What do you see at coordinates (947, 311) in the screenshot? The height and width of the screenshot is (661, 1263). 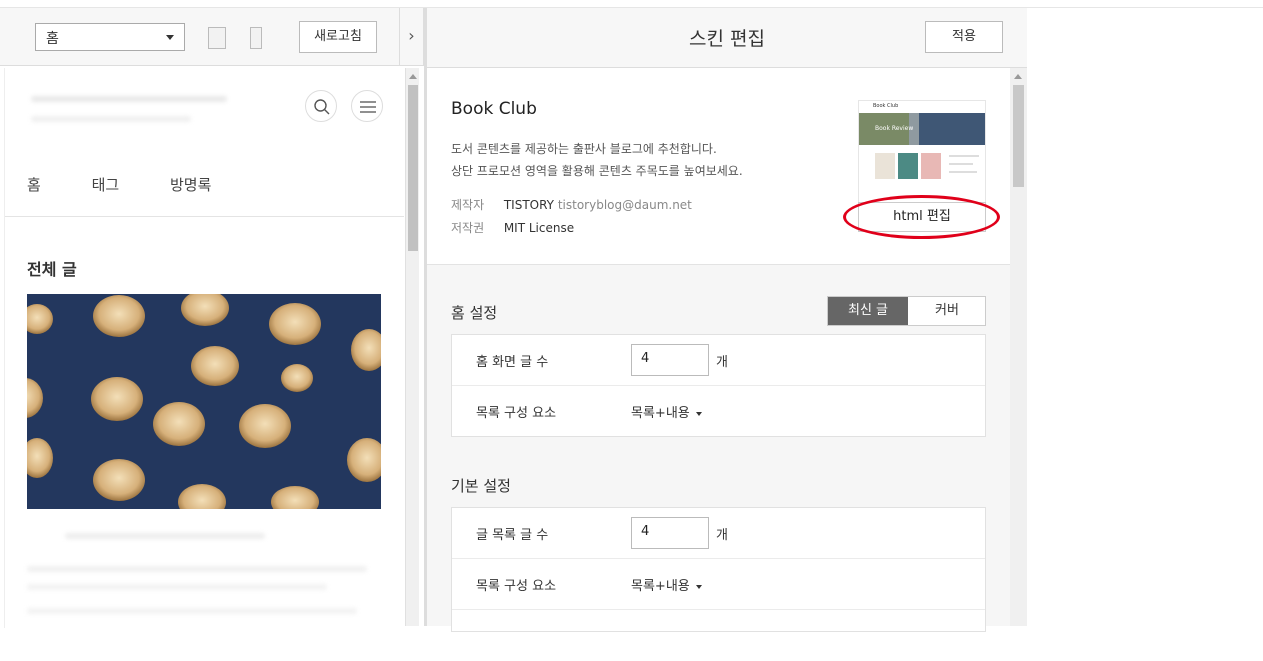 I see `tab-cover: 커버` at bounding box center [947, 311].